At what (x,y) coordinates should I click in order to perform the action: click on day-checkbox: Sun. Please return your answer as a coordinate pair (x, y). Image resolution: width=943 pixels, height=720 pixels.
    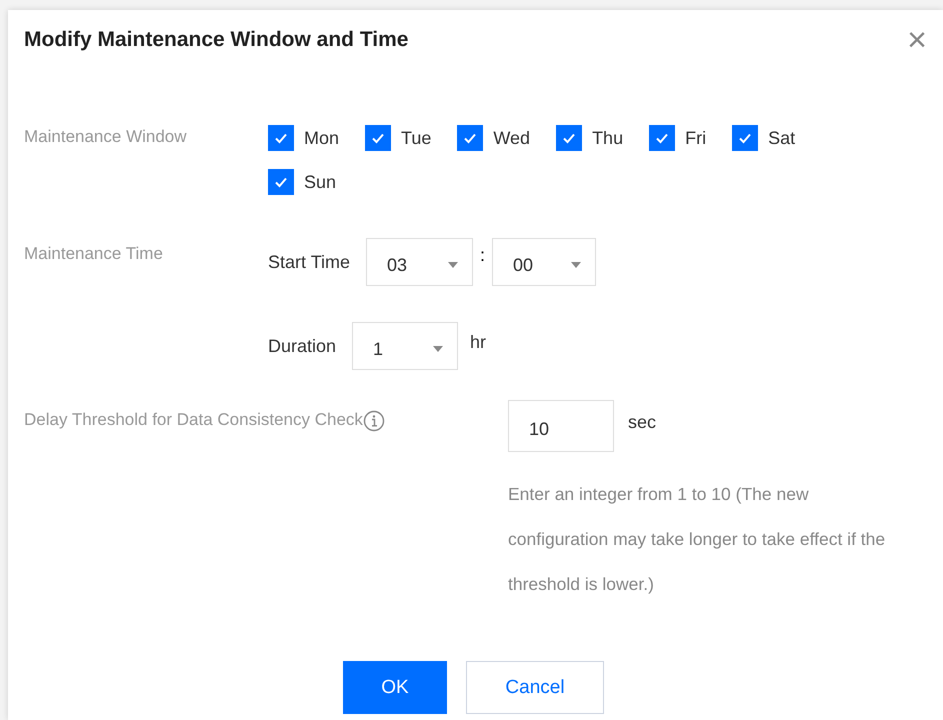
    Looking at the image, I should click on (302, 182).